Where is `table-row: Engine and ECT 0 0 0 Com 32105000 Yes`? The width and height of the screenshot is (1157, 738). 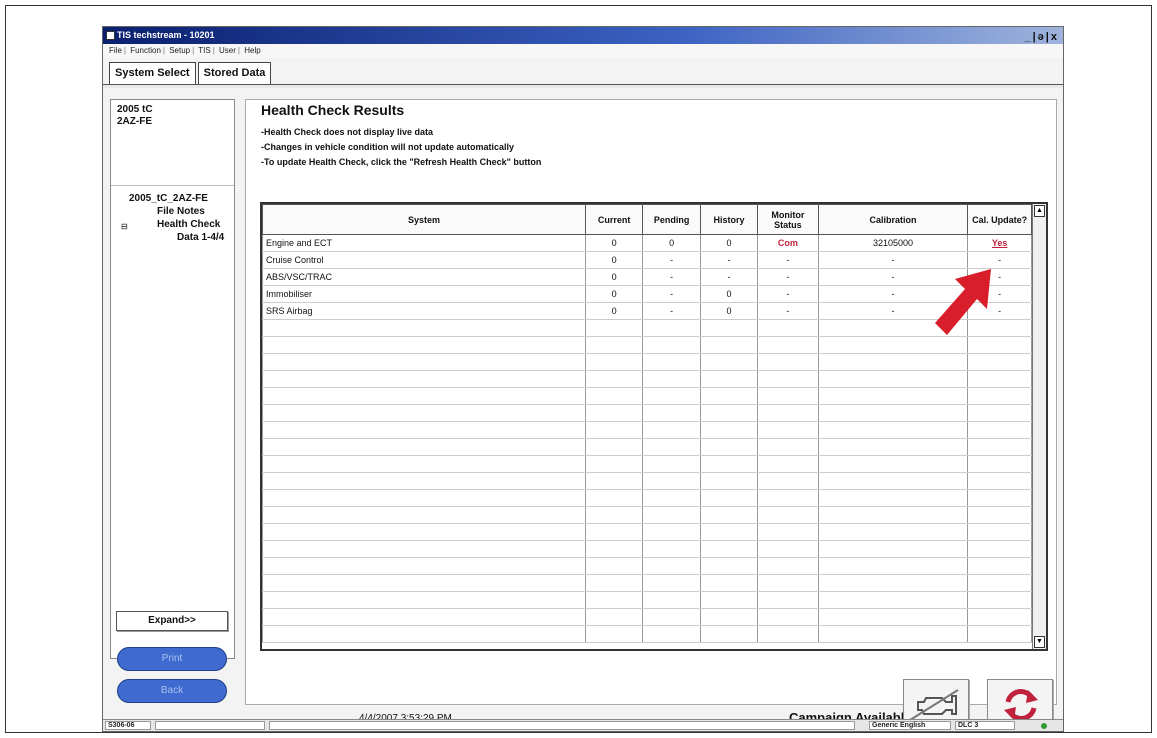 table-row: Engine and ECT 0 0 0 Com 32105000 Yes is located at coordinates (647, 243).